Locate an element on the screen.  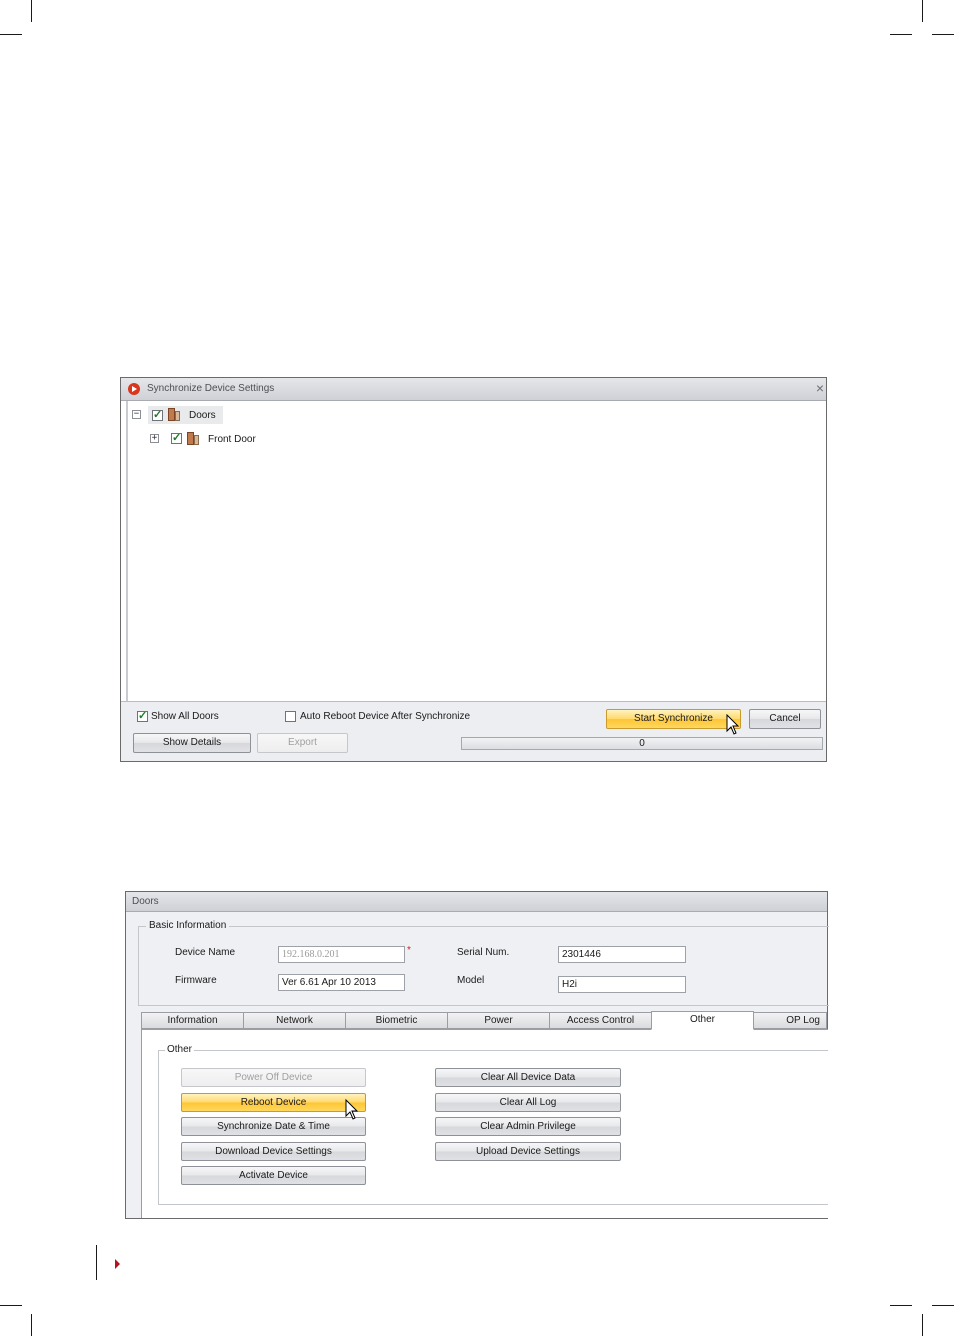
collapse-icon: − is located at coordinates (136, 414).